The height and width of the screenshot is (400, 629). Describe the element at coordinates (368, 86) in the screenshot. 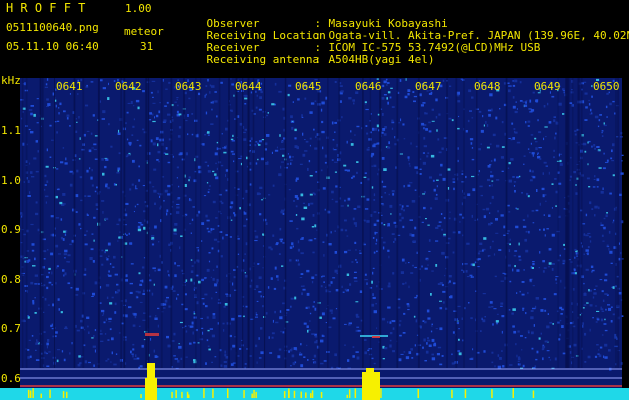

I see `time-tick-label: 0646` at that location.